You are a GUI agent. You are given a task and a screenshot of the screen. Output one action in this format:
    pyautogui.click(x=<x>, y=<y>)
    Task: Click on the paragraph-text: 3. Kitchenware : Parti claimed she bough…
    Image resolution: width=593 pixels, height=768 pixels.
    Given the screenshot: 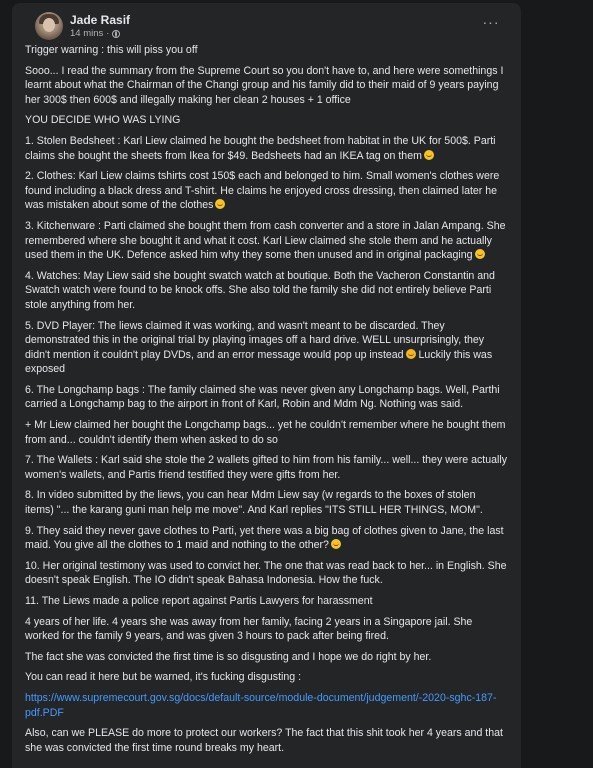 What is the action you would take?
    pyautogui.click(x=265, y=240)
    